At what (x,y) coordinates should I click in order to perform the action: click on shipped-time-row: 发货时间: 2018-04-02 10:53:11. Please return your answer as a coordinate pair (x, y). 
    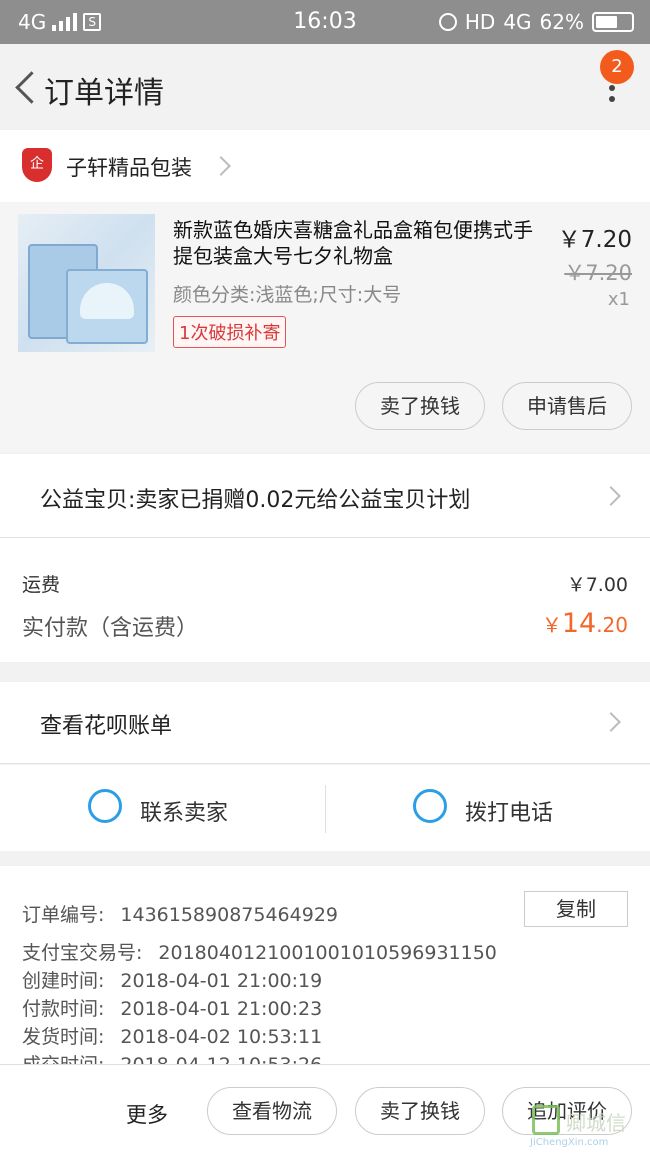
    Looking at the image, I should click on (172, 1035).